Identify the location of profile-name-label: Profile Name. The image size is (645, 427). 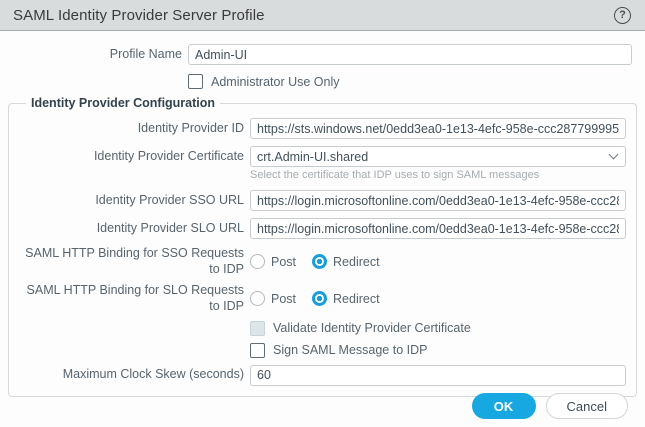
(145, 53).